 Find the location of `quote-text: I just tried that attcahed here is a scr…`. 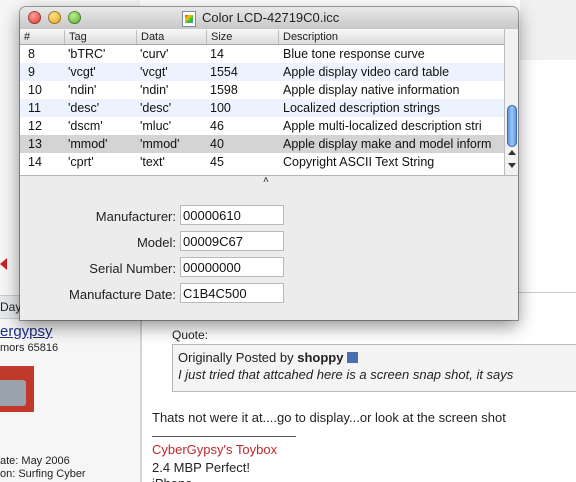

quote-text: I just tried that attcahed here is a scr… is located at coordinates (346, 374).